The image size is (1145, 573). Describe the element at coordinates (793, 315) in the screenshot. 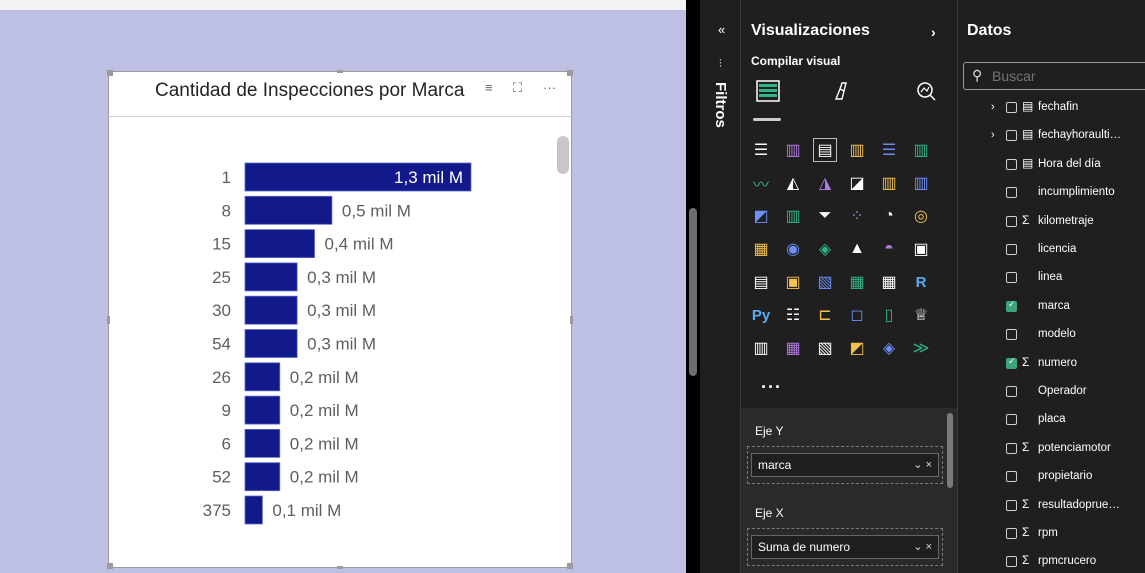

I see `key-influencers-icon: ☷` at that location.